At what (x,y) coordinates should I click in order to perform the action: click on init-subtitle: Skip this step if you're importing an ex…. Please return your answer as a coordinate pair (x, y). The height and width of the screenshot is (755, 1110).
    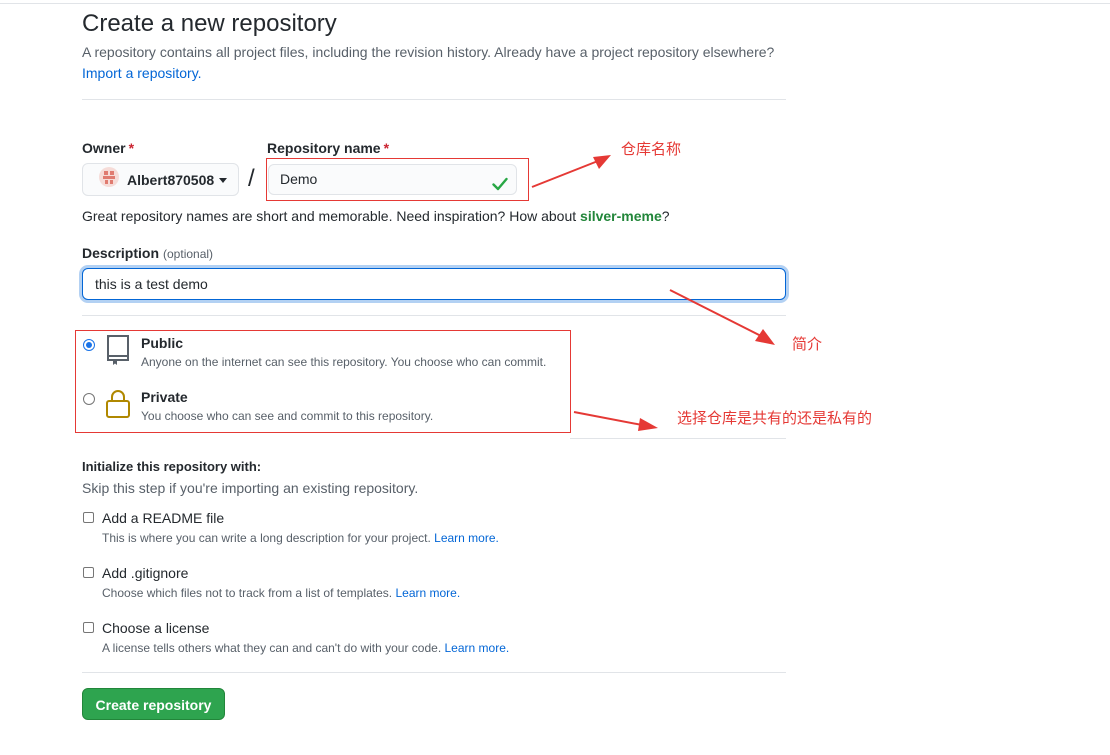
    Looking at the image, I should click on (250, 488).